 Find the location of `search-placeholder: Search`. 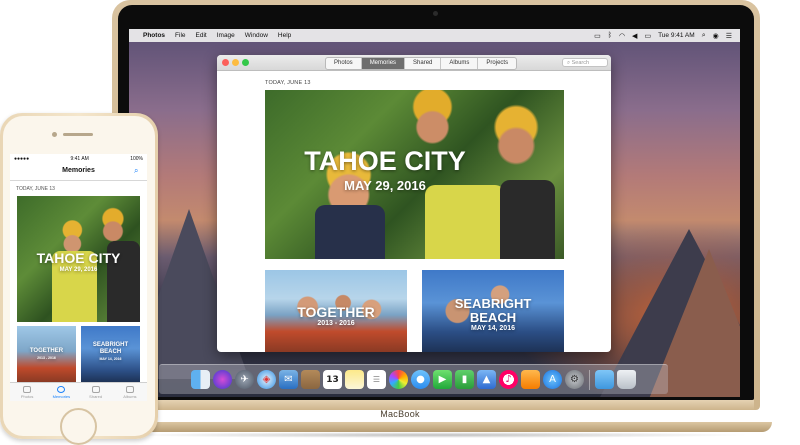

search-placeholder: Search is located at coordinates (580, 63).